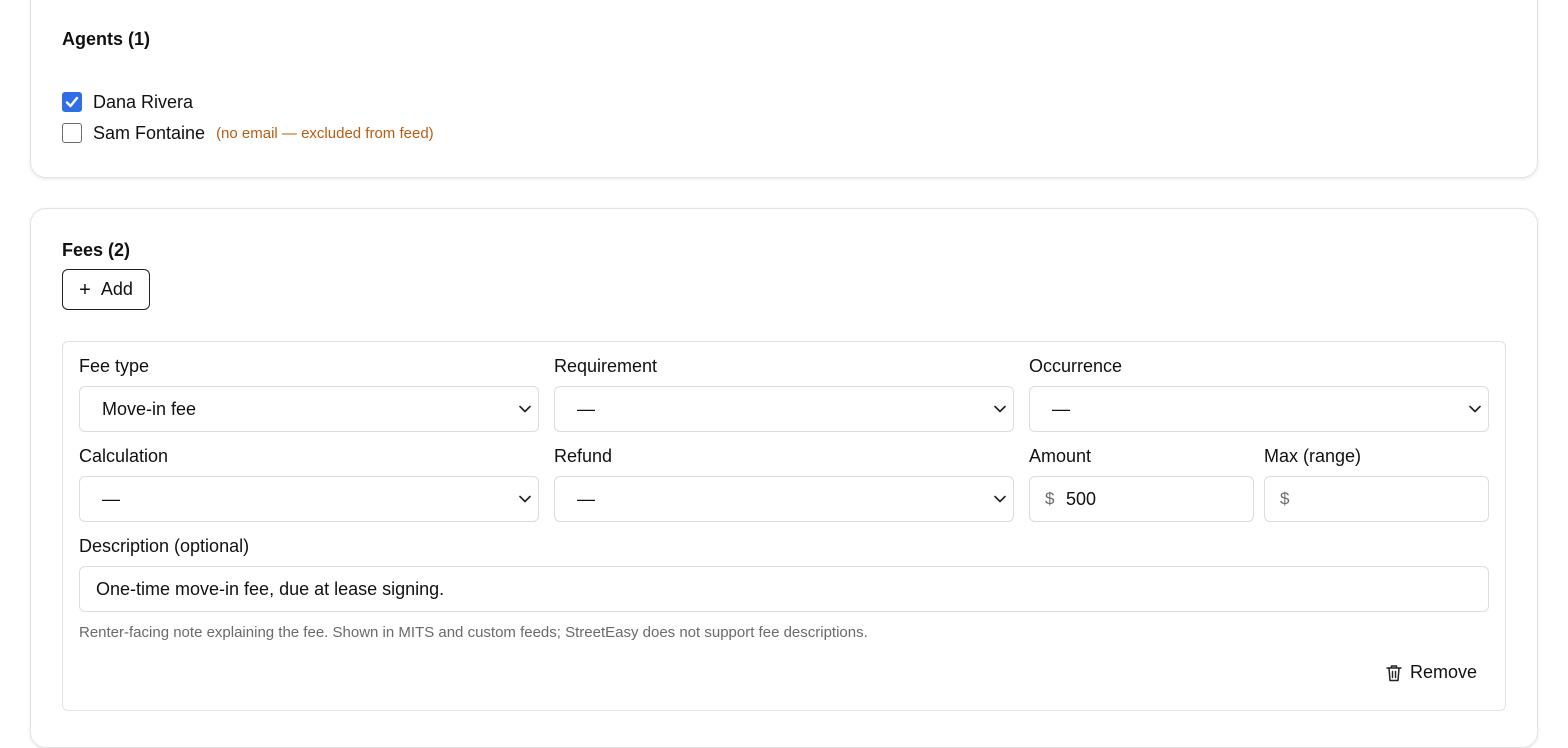 Image resolution: width=1568 pixels, height=748 pixels. I want to click on remove-fee-button: Remove, so click(1431, 672).